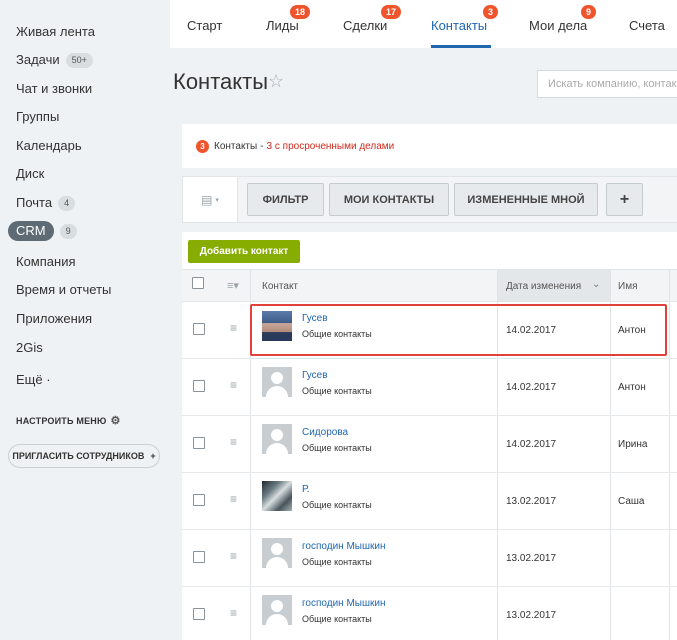 This screenshot has height=640, width=677. What do you see at coordinates (67, 203) in the screenshot?
I see `mail-count-badge: 4` at bounding box center [67, 203].